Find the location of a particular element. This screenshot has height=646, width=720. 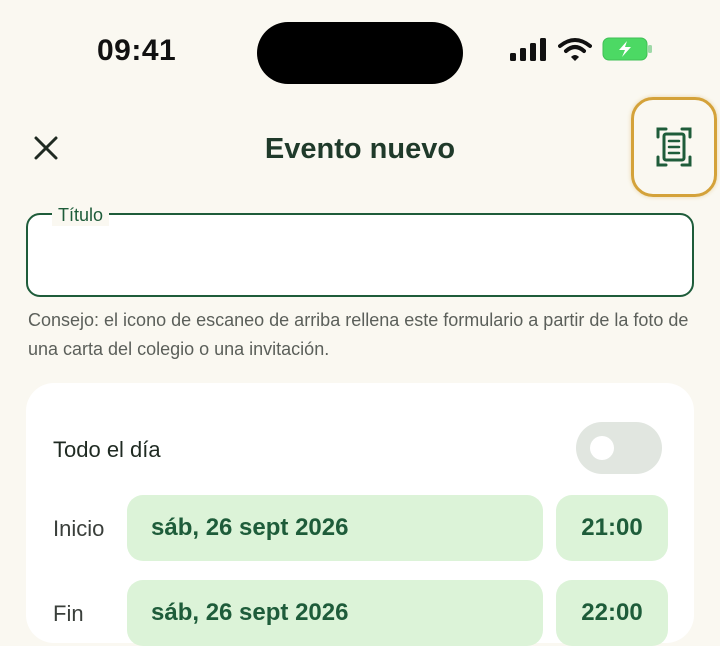

signal-icon is located at coordinates (528, 49).